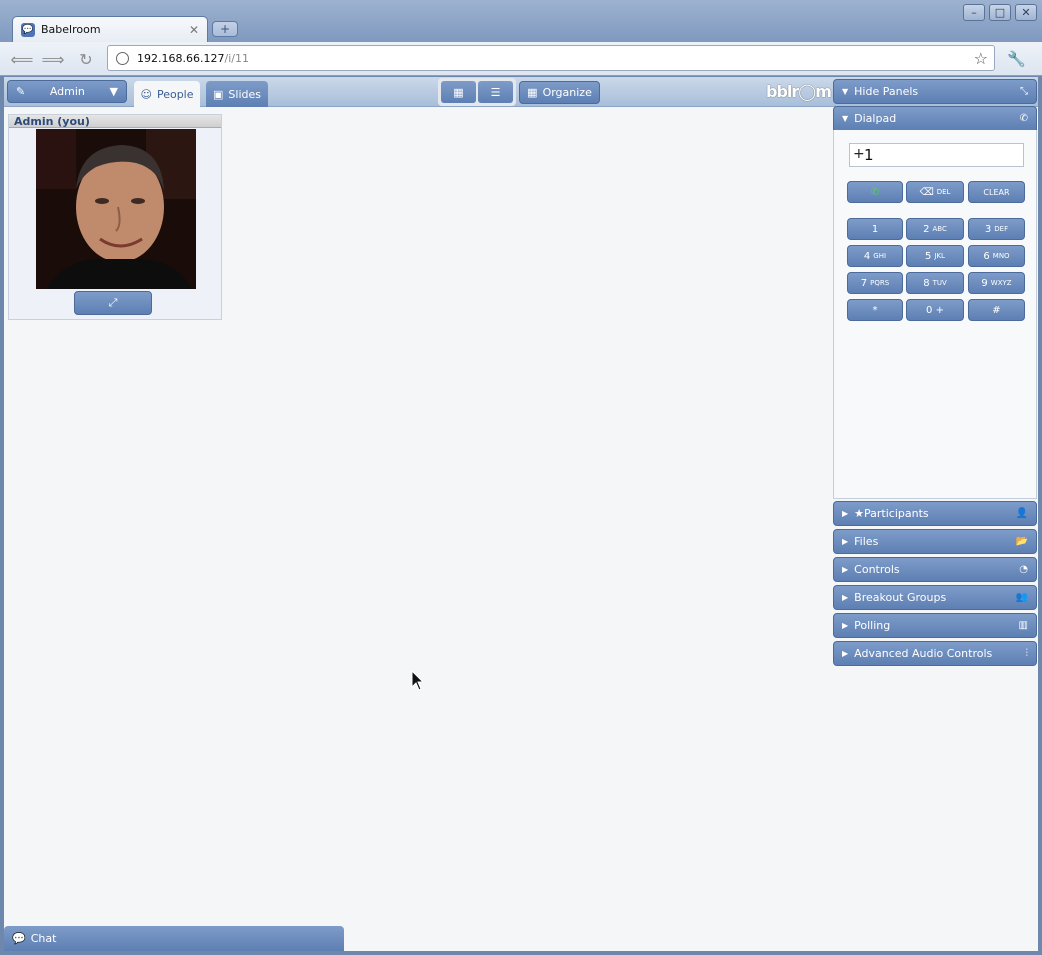 The width and height of the screenshot is (1042, 955). Describe the element at coordinates (116, 209) in the screenshot. I see `participant-video` at that location.